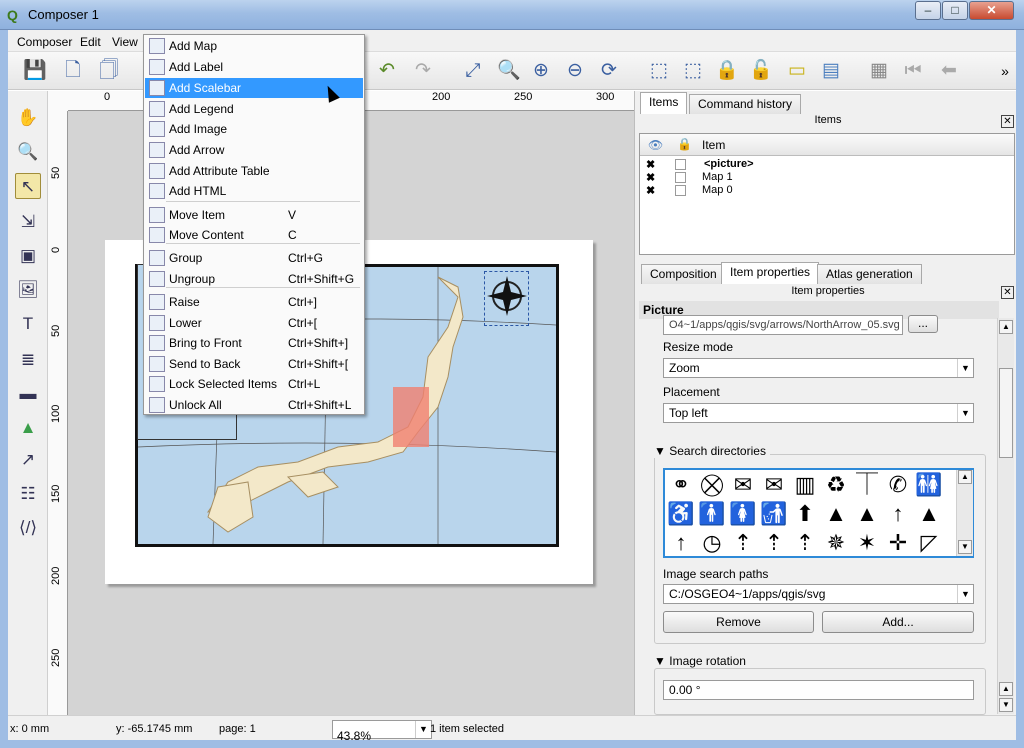 The width and height of the screenshot is (1024, 748). Describe the element at coordinates (898, 485) in the screenshot. I see `svg-symbol-icon: ✆` at that location.